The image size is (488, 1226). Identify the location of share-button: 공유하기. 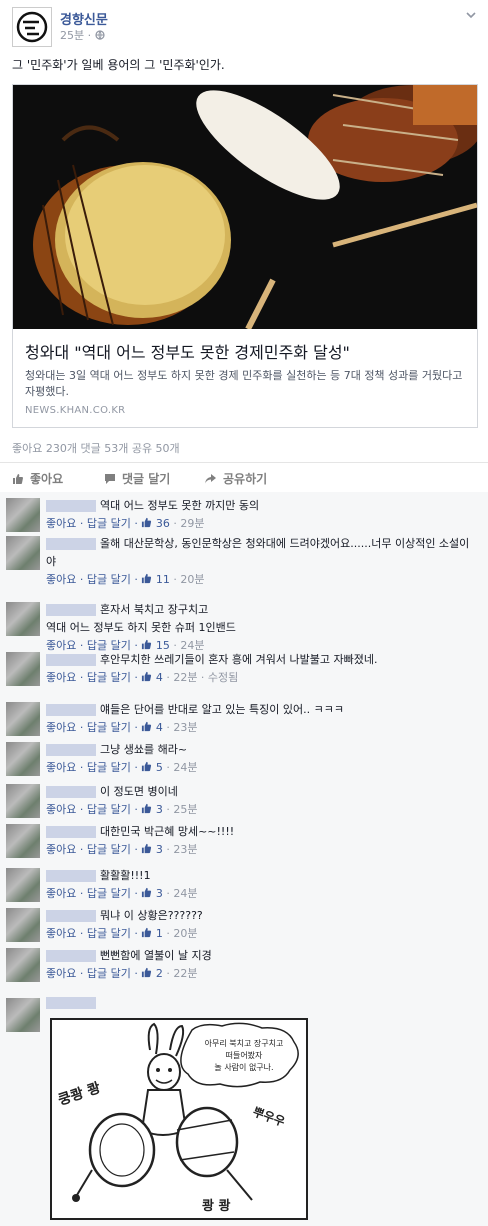
(235, 478).